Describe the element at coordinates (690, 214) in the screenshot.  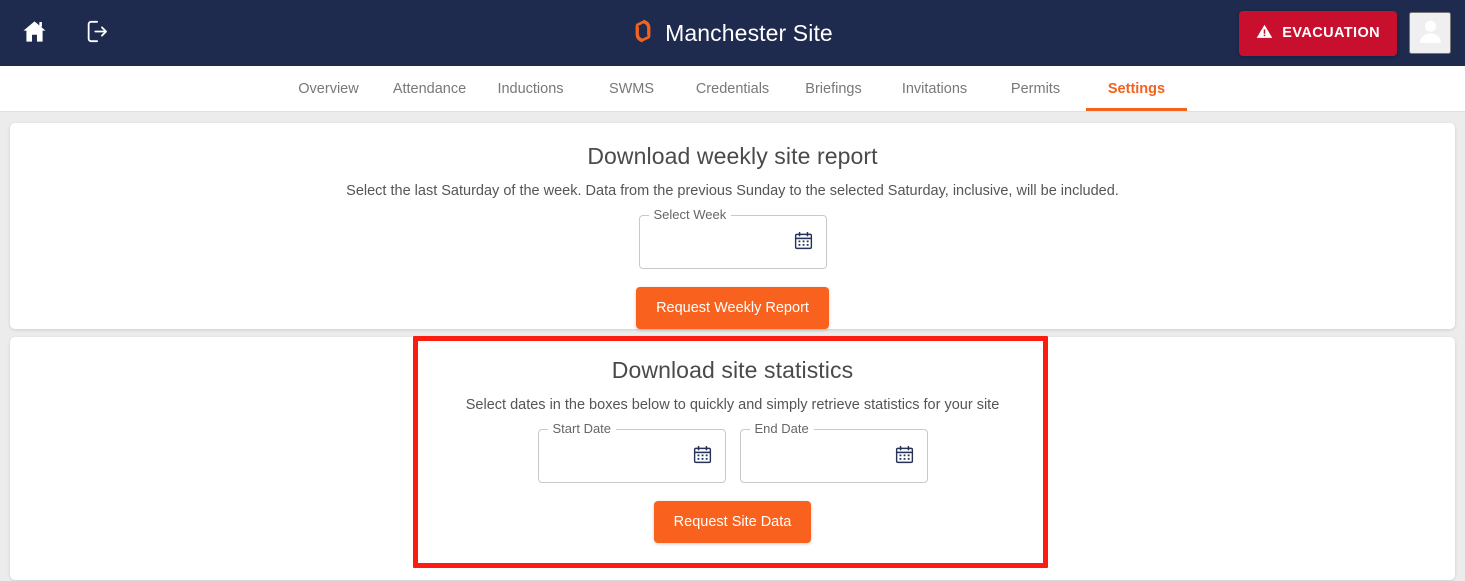
I see `select-week-label: Select Week` at that location.